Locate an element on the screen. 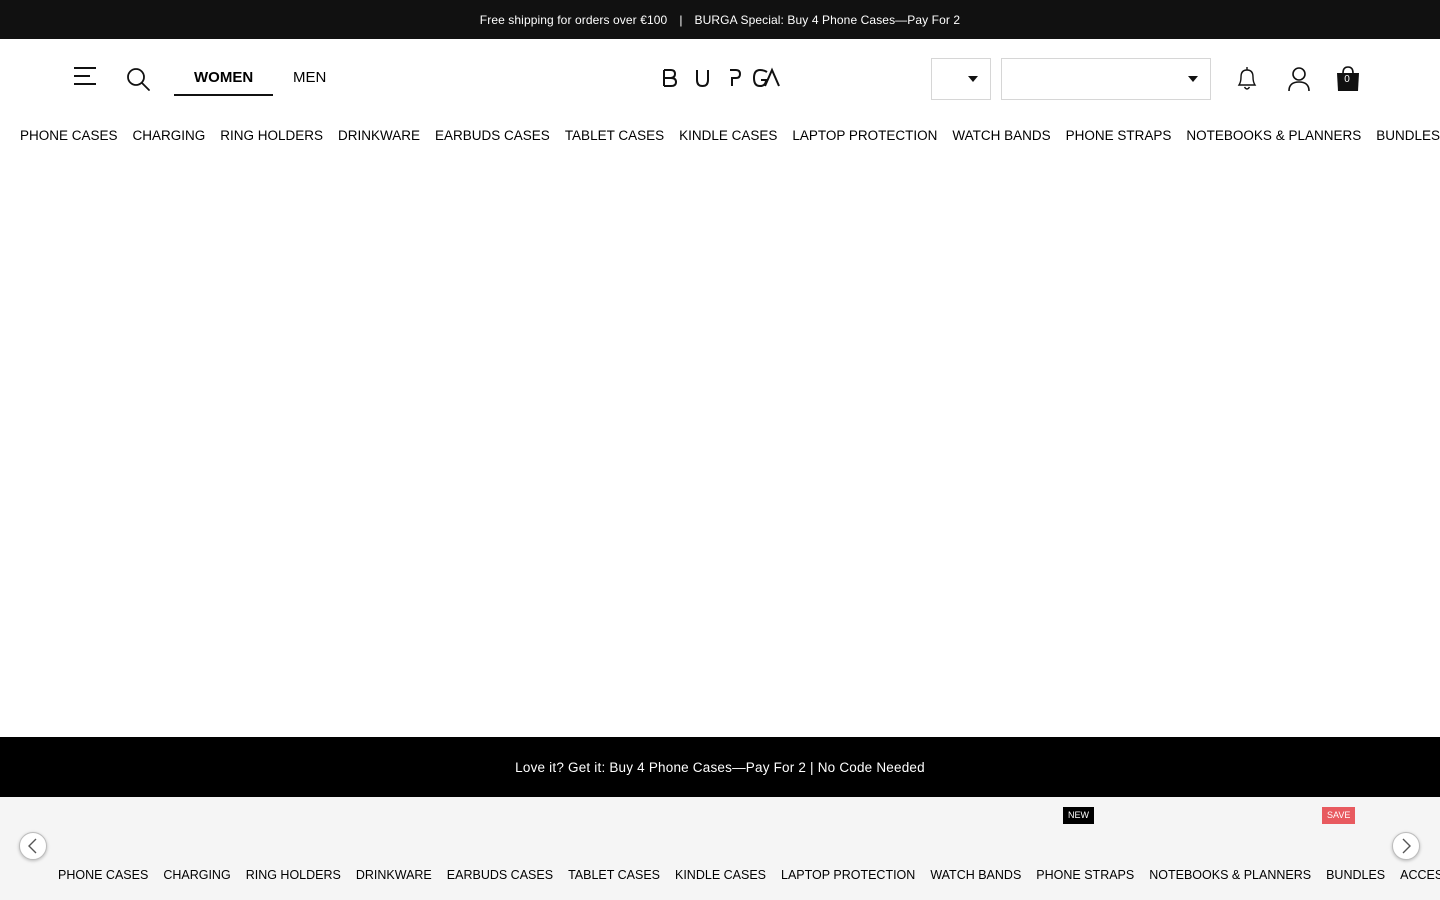 The width and height of the screenshot is (1440, 900). cart-count: 0 is located at coordinates (1347, 79).